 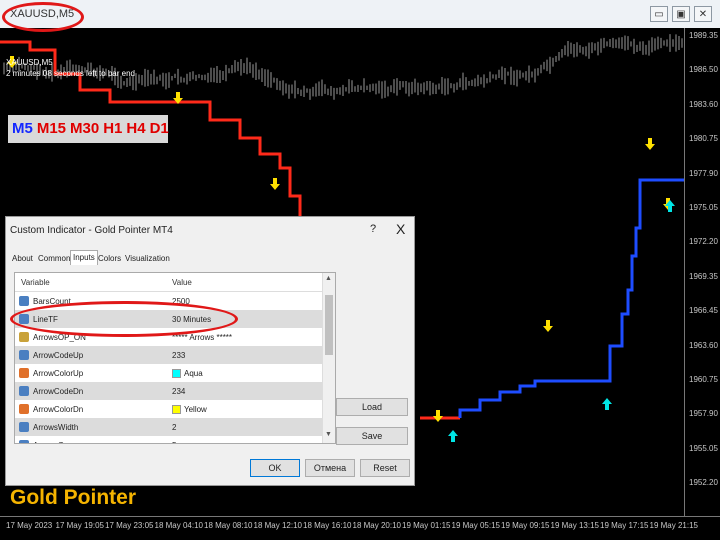 I want to click on bar-countdown: 2 minutes 08 seconds left to bar end, so click(x=70, y=73).